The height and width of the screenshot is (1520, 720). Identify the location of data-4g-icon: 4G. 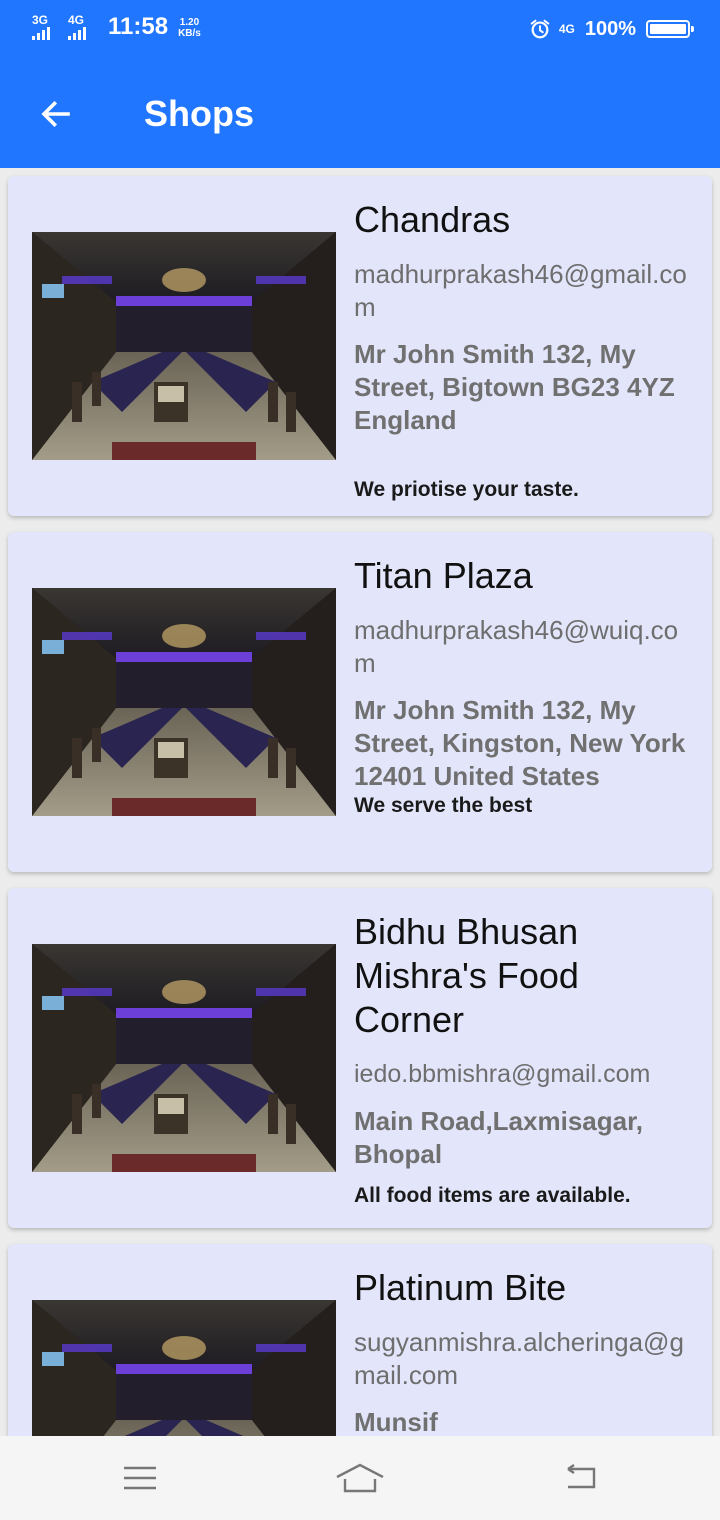
(566, 29).